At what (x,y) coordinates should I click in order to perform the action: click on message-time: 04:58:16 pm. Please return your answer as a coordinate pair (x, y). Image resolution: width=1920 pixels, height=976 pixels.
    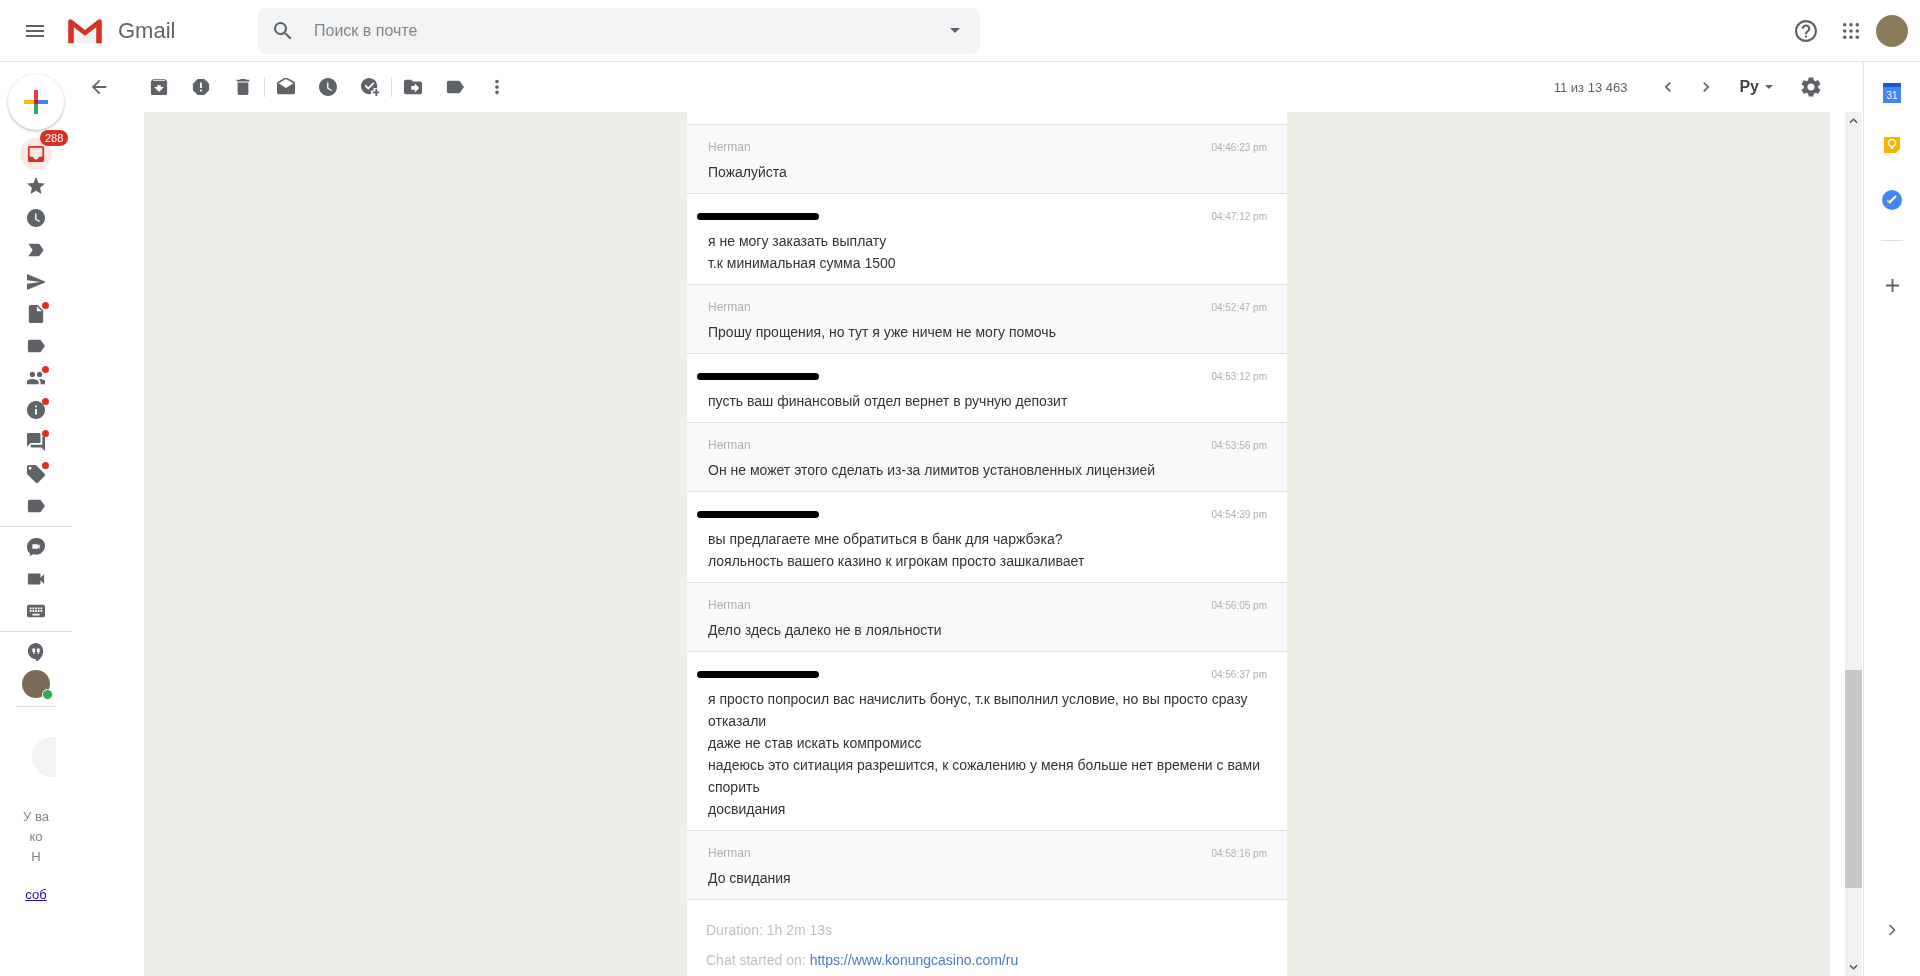
    Looking at the image, I should click on (1239, 853).